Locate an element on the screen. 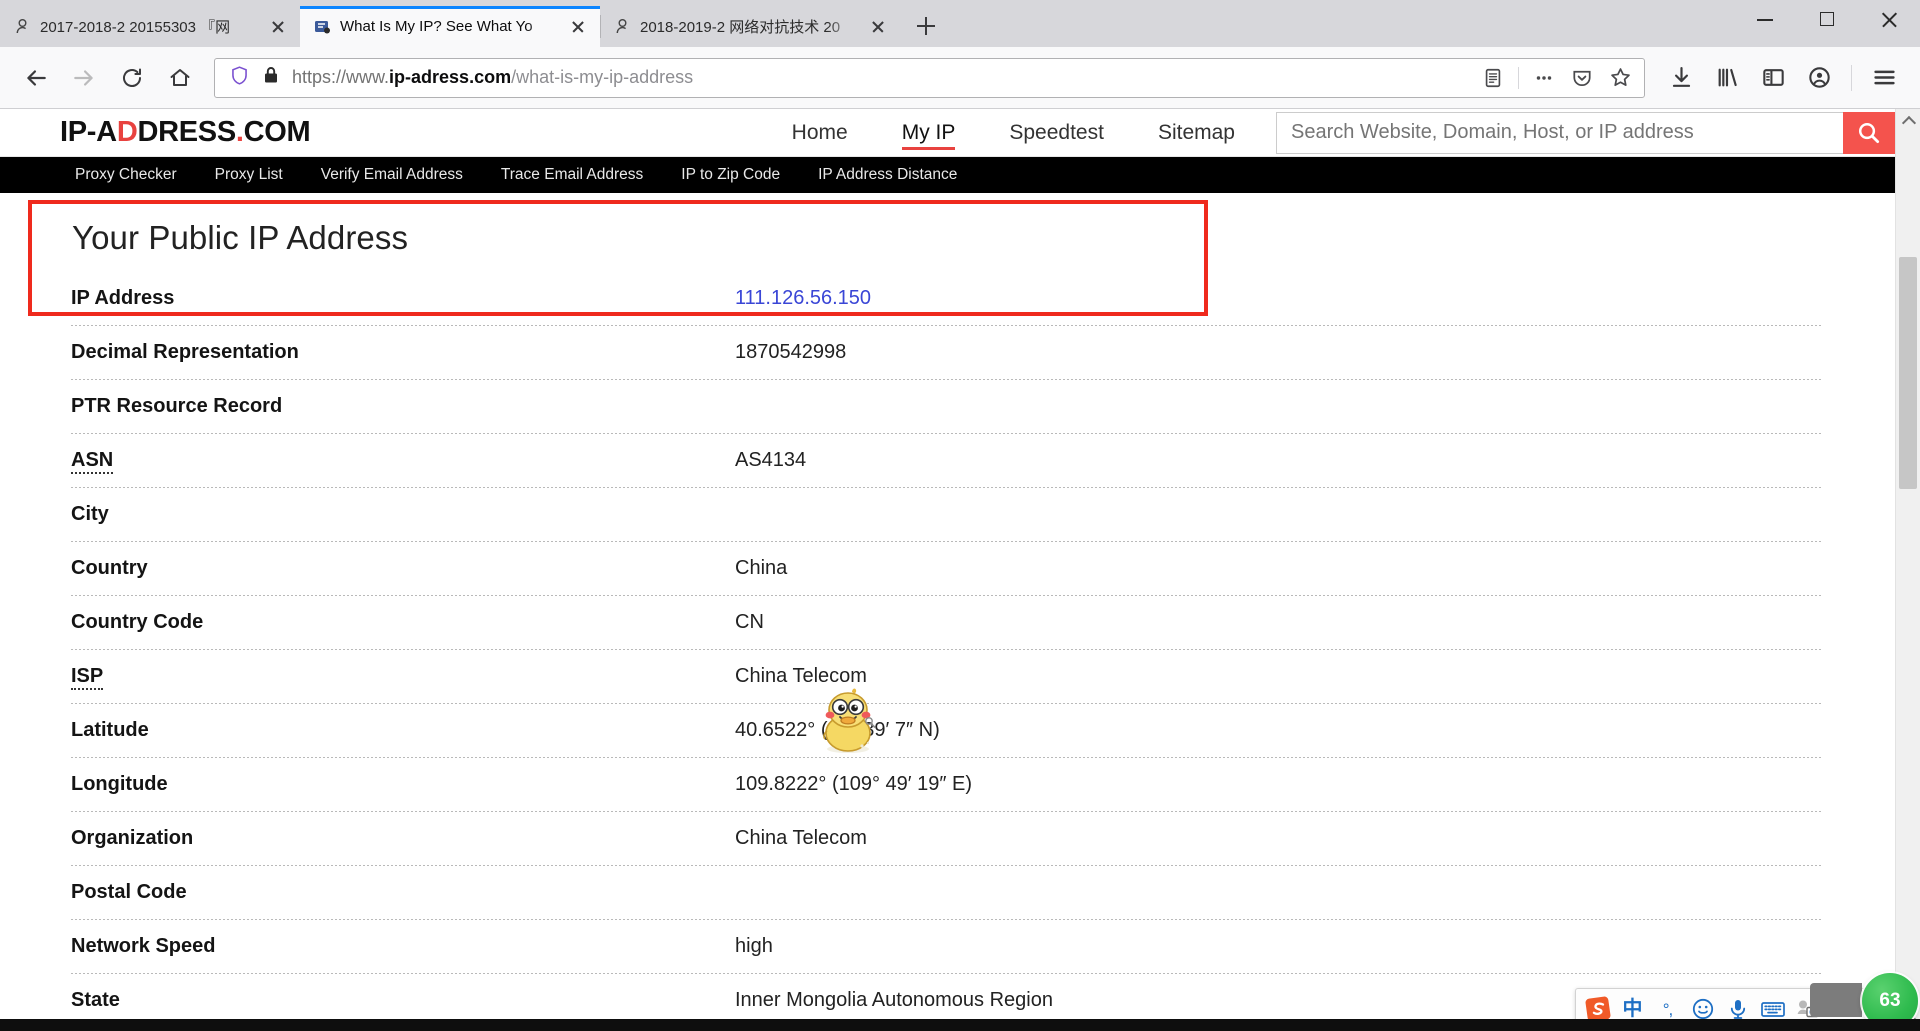 Image resolution: width=1920 pixels, height=1031 pixels. url-path: /what-is-my-ip-address is located at coordinates (602, 77).